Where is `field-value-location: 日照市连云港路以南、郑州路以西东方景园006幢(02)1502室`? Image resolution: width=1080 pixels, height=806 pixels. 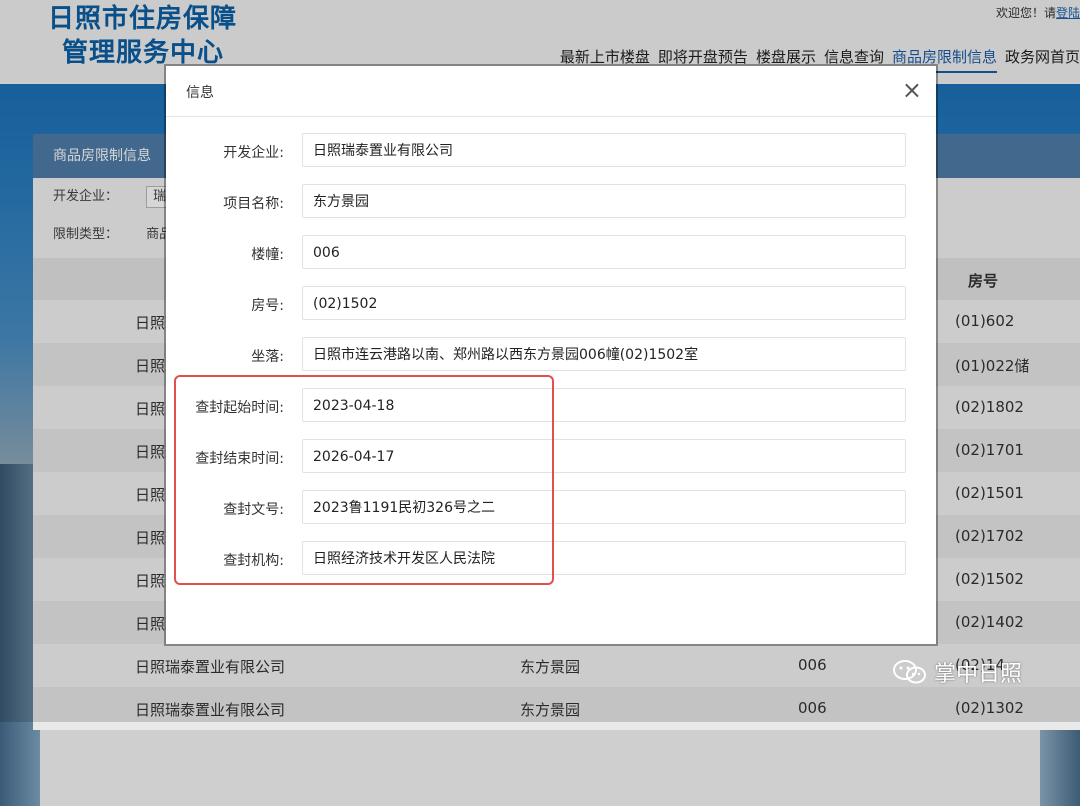 field-value-location: 日照市连云港路以南、郑州路以西东方景园006幢(02)1502室 is located at coordinates (604, 354).